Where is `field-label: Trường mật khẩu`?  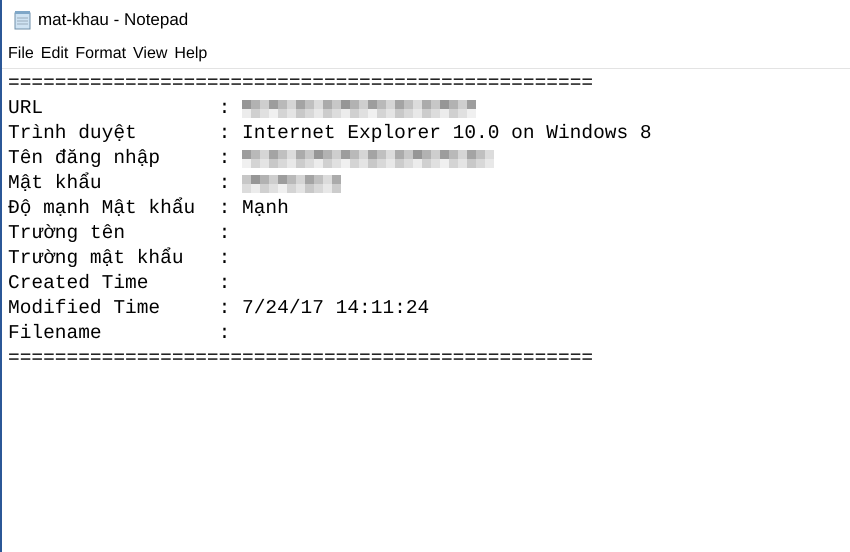 field-label: Trường mật khẩu is located at coordinates (96, 258).